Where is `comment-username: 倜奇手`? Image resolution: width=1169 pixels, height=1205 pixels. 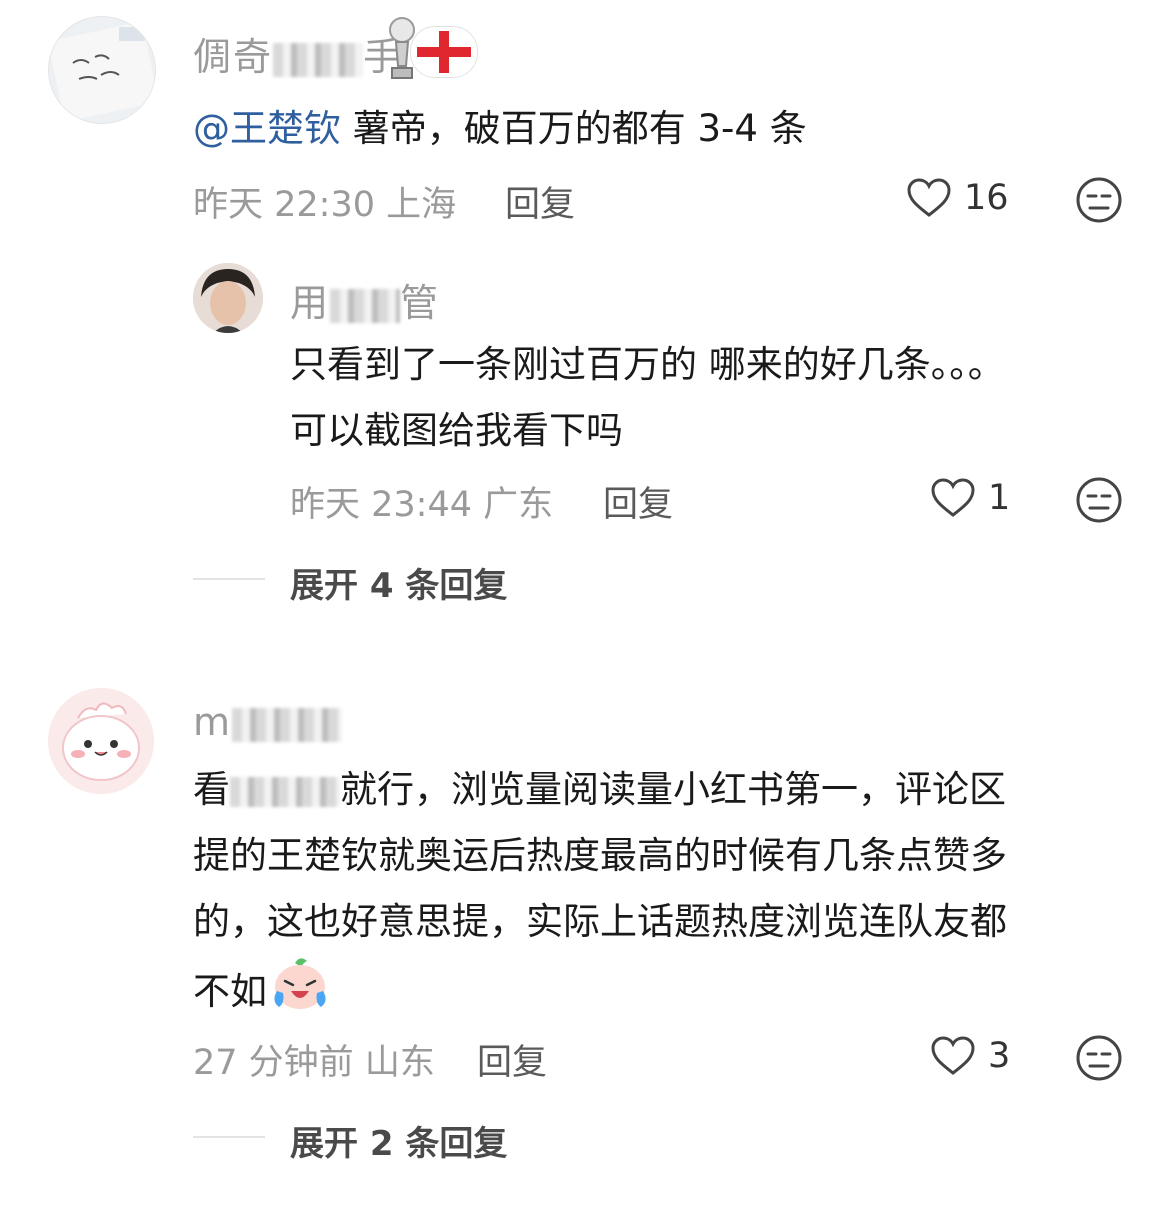
comment-username: 倜奇手 is located at coordinates (298, 53).